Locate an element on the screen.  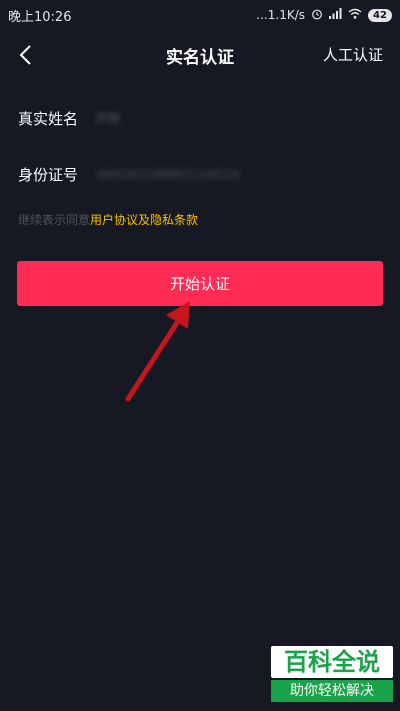
alarm-icon is located at coordinates (317, 15).